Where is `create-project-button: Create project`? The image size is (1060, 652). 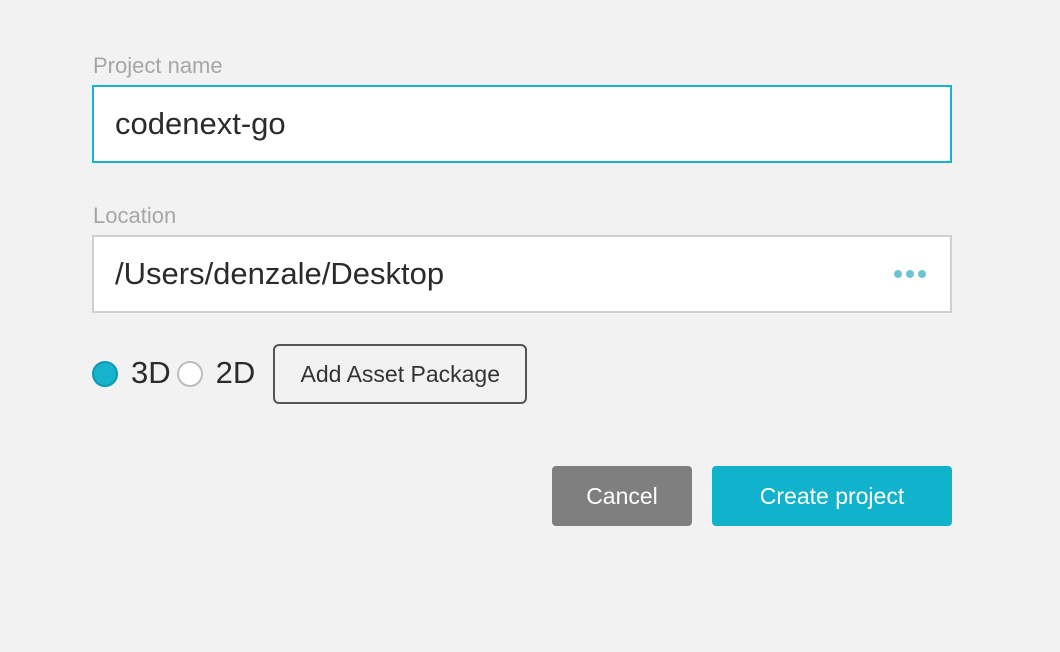
create-project-button: Create project is located at coordinates (832, 496).